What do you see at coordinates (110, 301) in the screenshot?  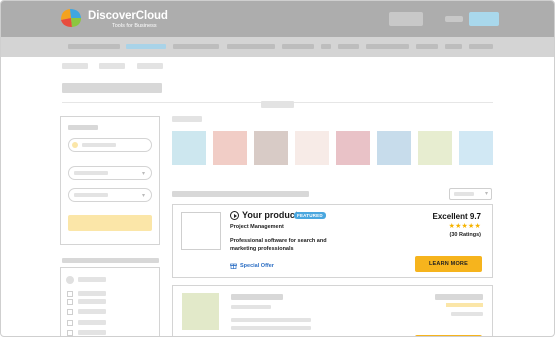 I see `checkbox-panel` at bounding box center [110, 301].